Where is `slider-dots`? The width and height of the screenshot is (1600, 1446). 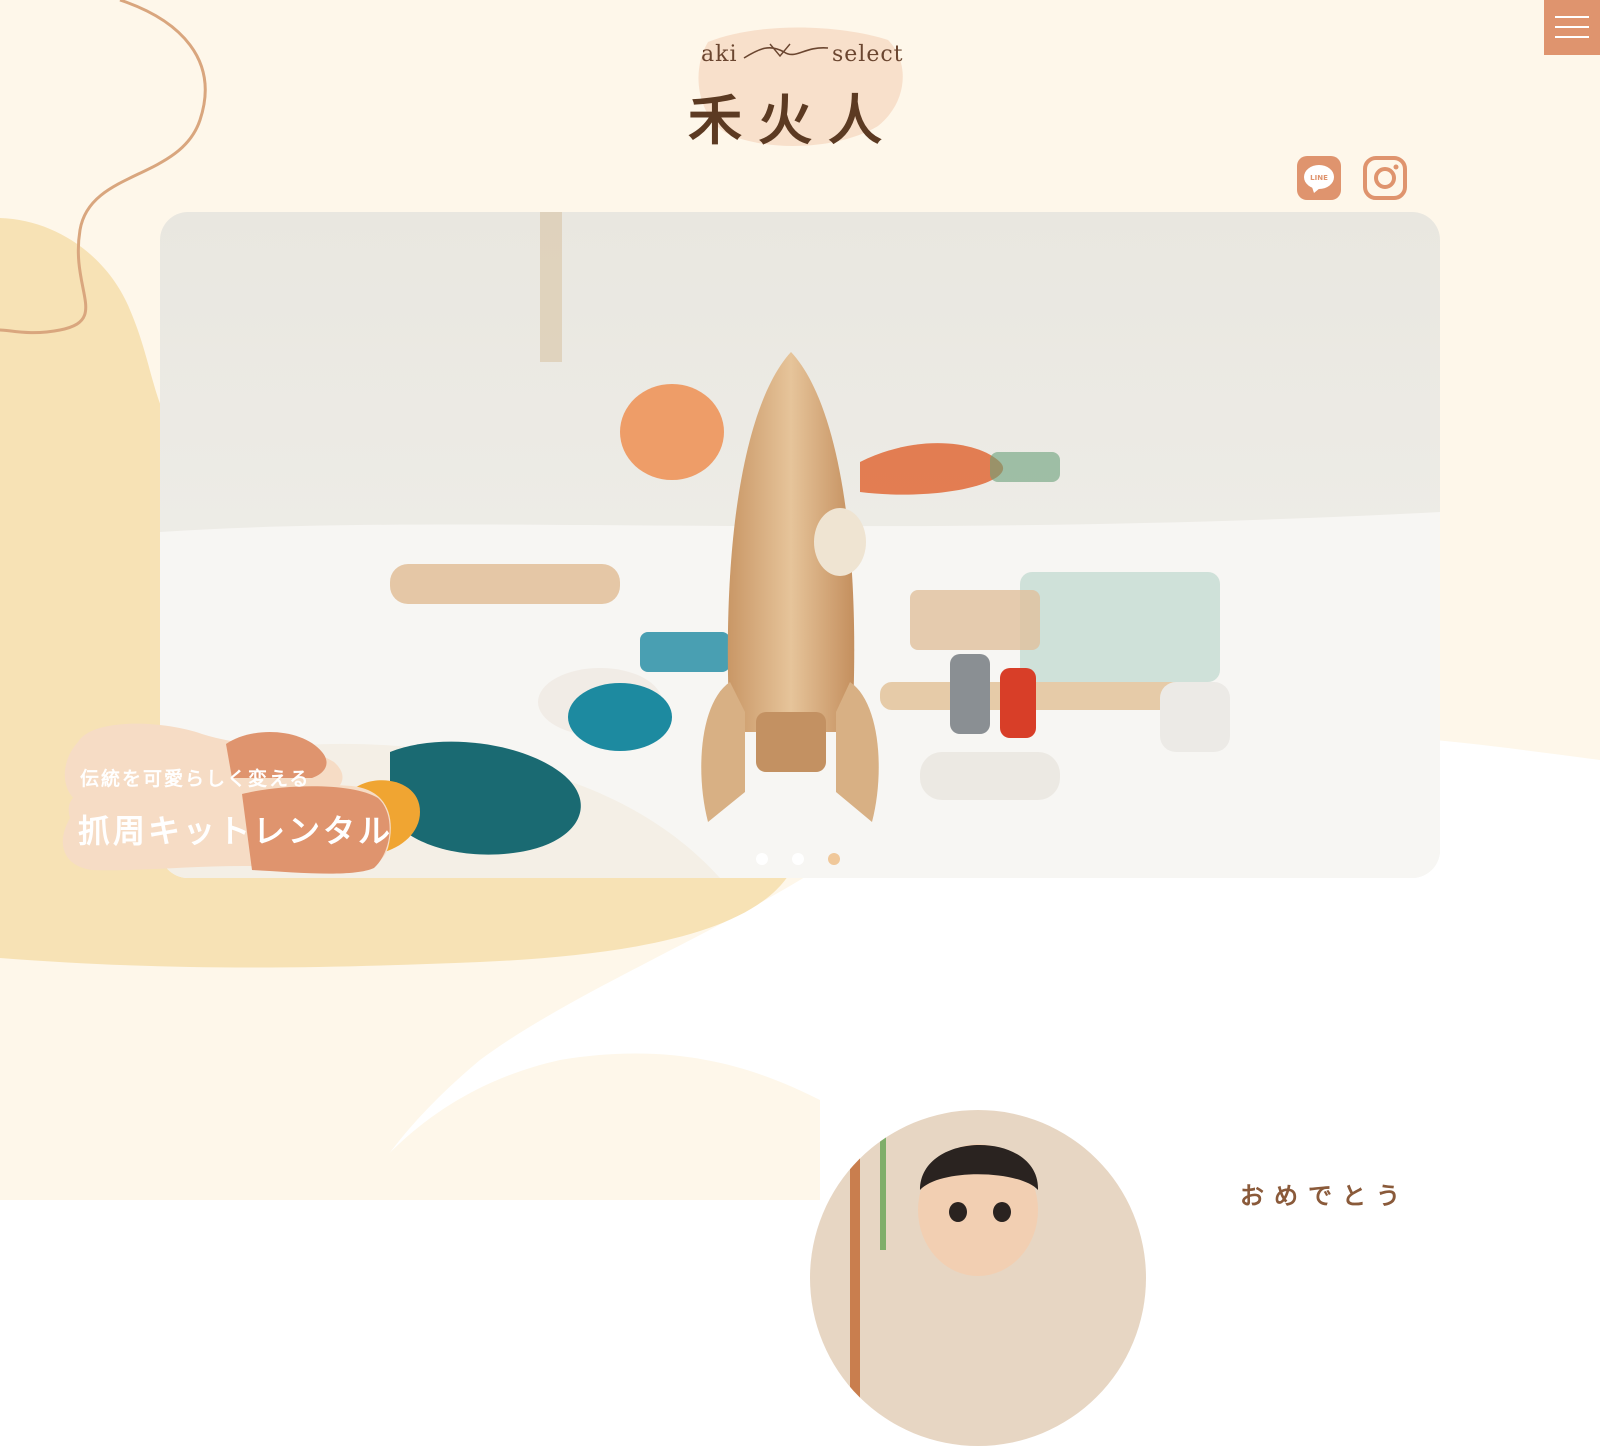 slider-dots is located at coordinates (798, 859).